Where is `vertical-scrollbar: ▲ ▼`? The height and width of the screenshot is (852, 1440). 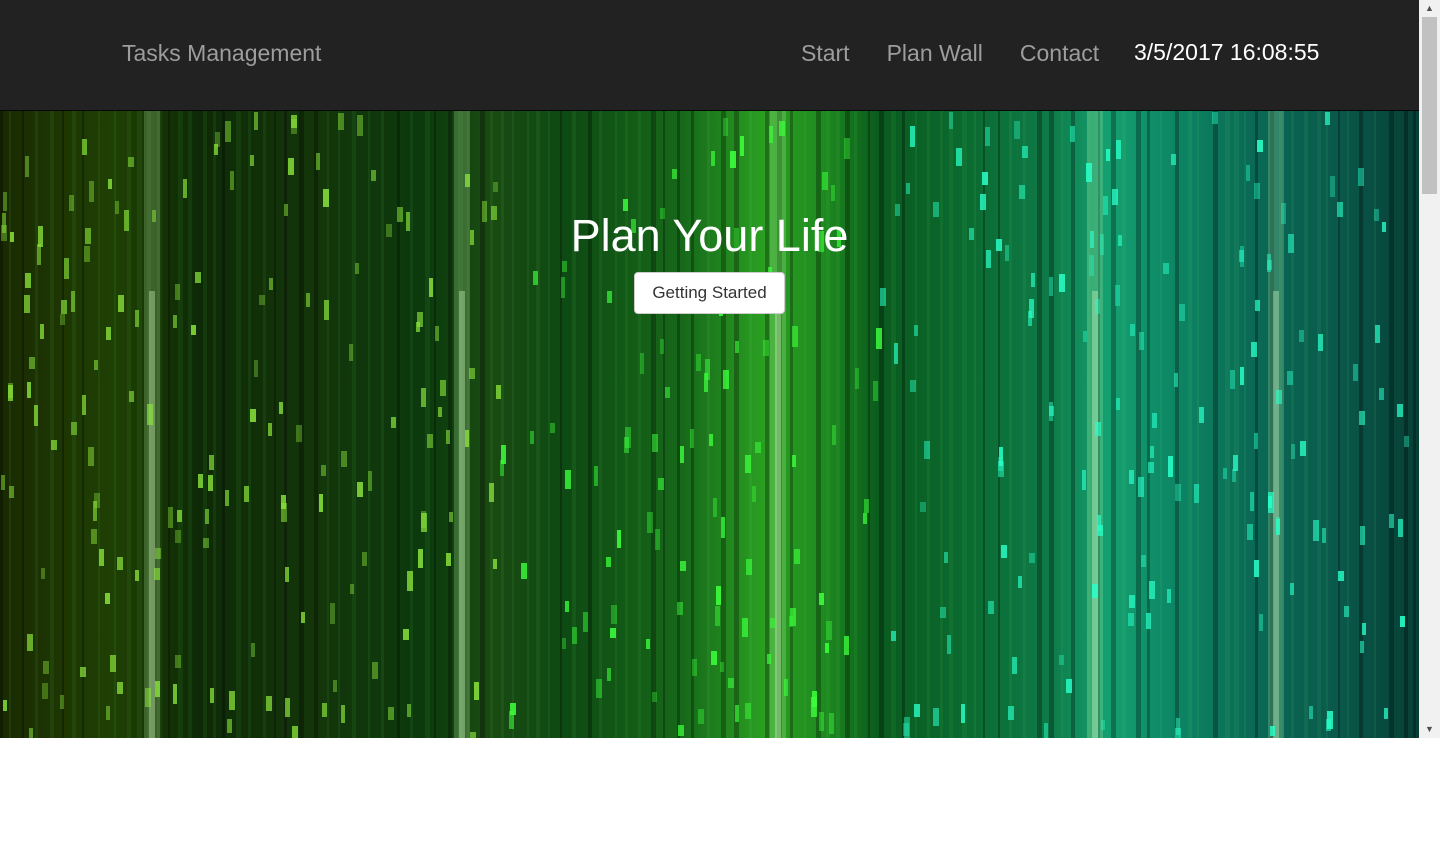 vertical-scrollbar: ▲ ▼ is located at coordinates (1429, 369).